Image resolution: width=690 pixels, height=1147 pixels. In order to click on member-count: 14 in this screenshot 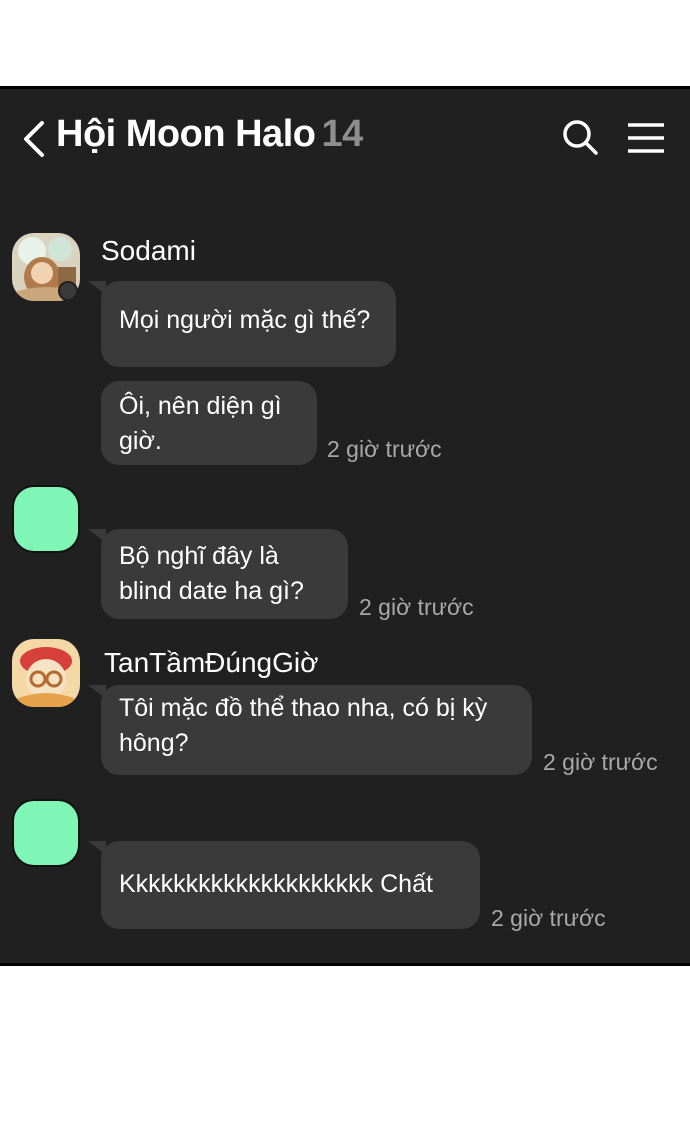, I will do `click(342, 134)`.